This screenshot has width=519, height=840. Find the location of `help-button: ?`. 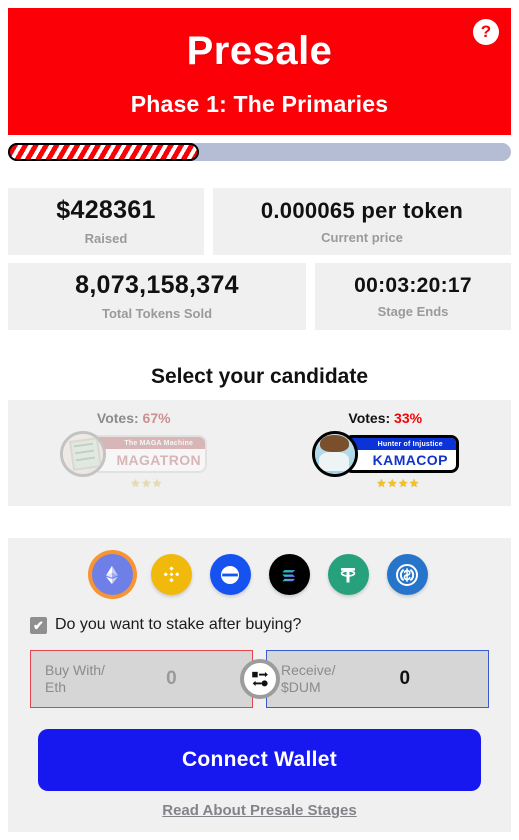

help-button: ? is located at coordinates (486, 32).